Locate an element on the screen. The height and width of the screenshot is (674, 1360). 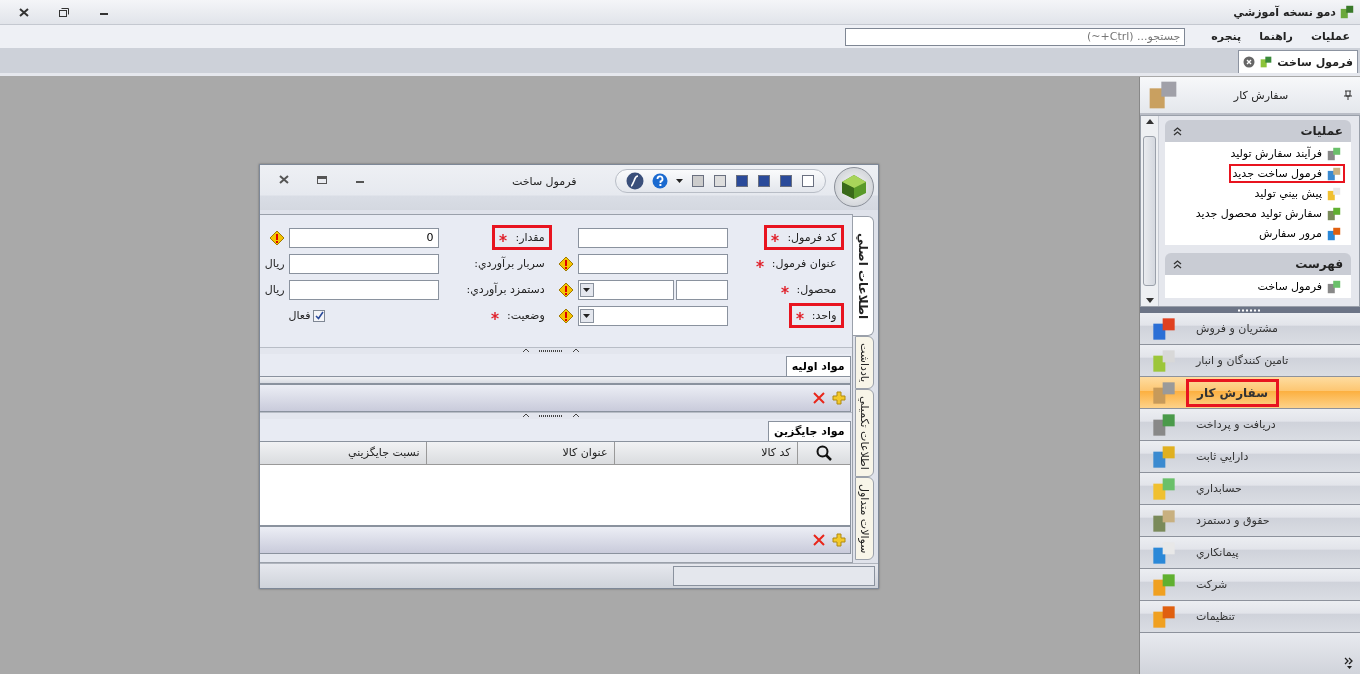
new-document-button is located at coordinates (807, 180).